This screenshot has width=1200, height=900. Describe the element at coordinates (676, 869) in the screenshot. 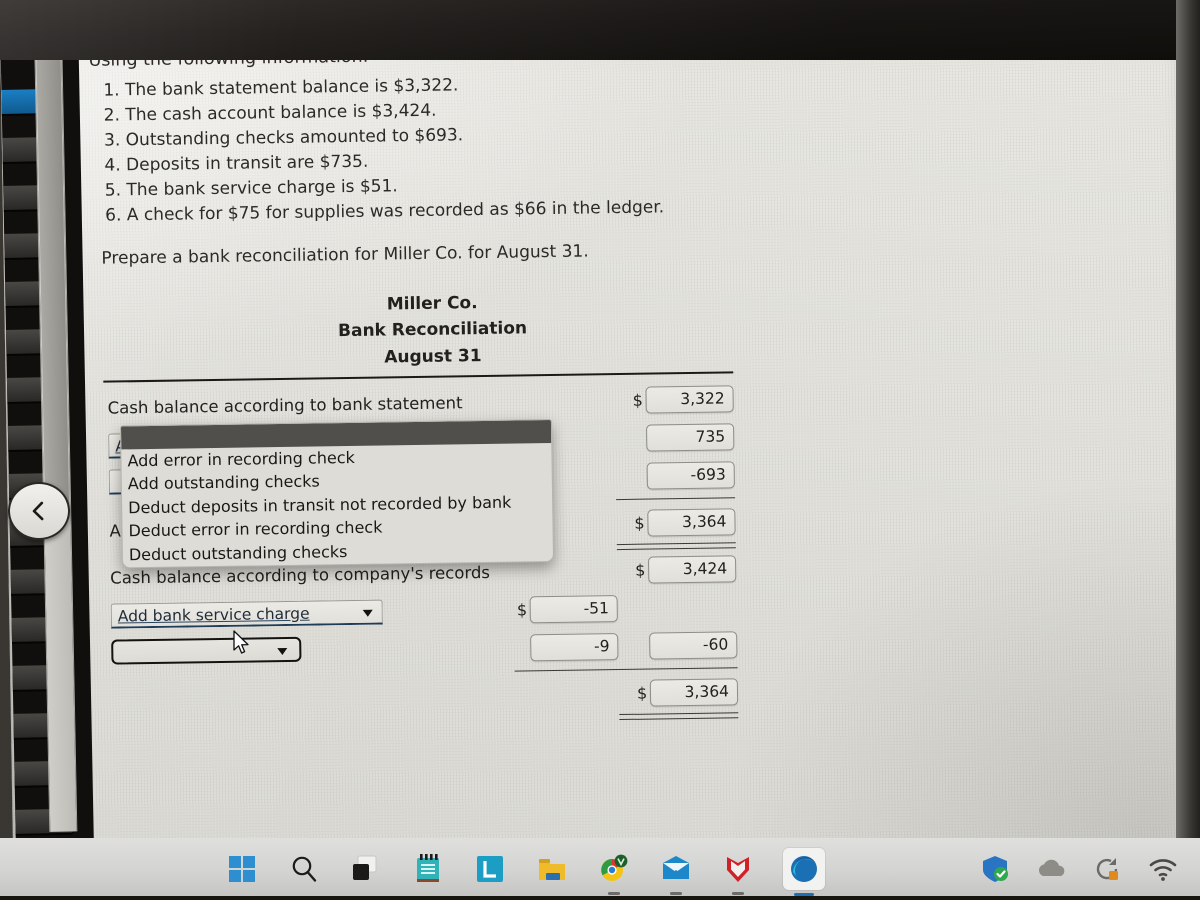

I see `mail-icon` at that location.